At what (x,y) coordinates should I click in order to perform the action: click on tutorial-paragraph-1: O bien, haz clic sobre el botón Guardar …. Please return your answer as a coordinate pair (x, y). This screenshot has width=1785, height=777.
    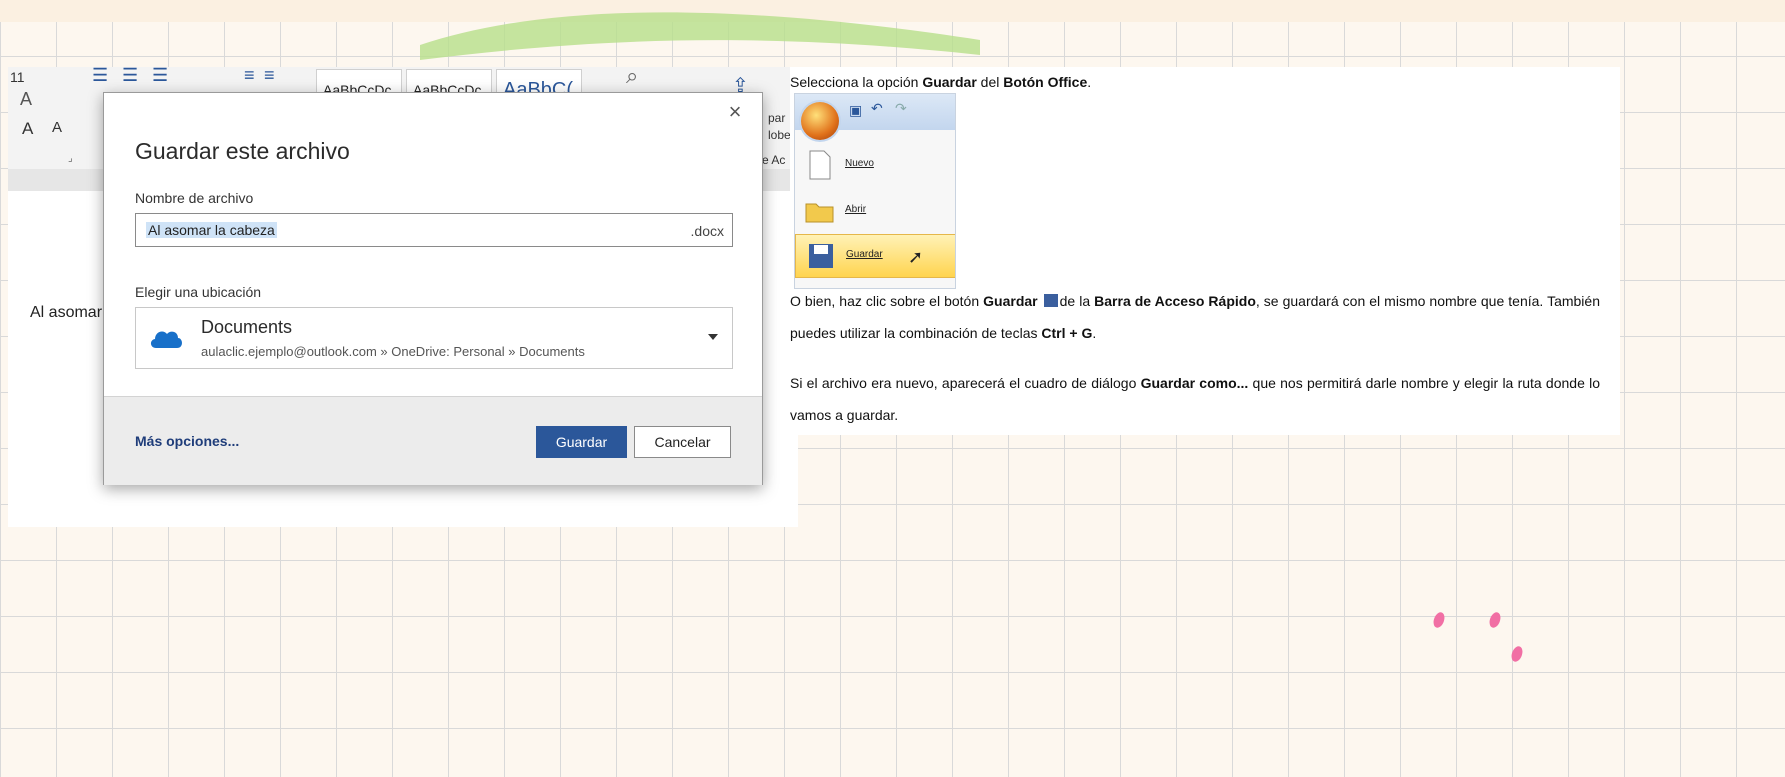
    Looking at the image, I should click on (1195, 317).